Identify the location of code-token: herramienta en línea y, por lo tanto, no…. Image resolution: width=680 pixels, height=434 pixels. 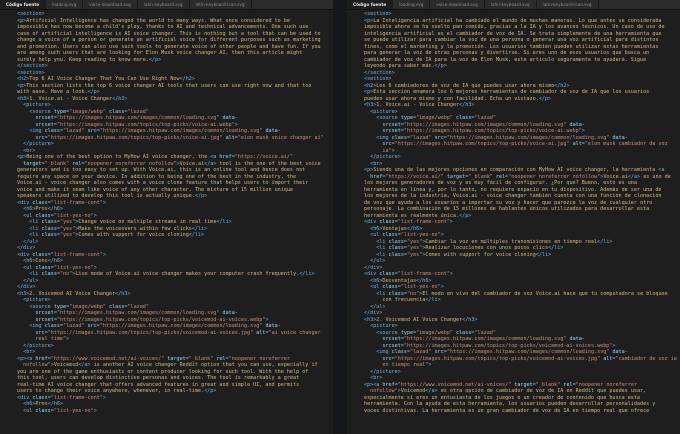
(513, 189).